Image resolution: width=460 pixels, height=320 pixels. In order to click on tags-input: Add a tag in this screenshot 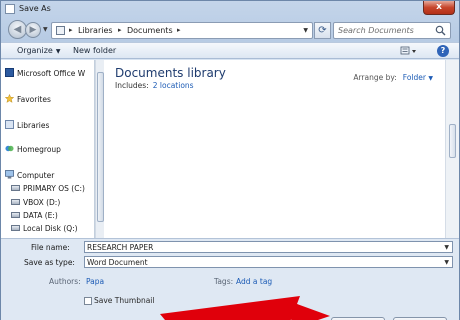, I will do `click(254, 281)`.